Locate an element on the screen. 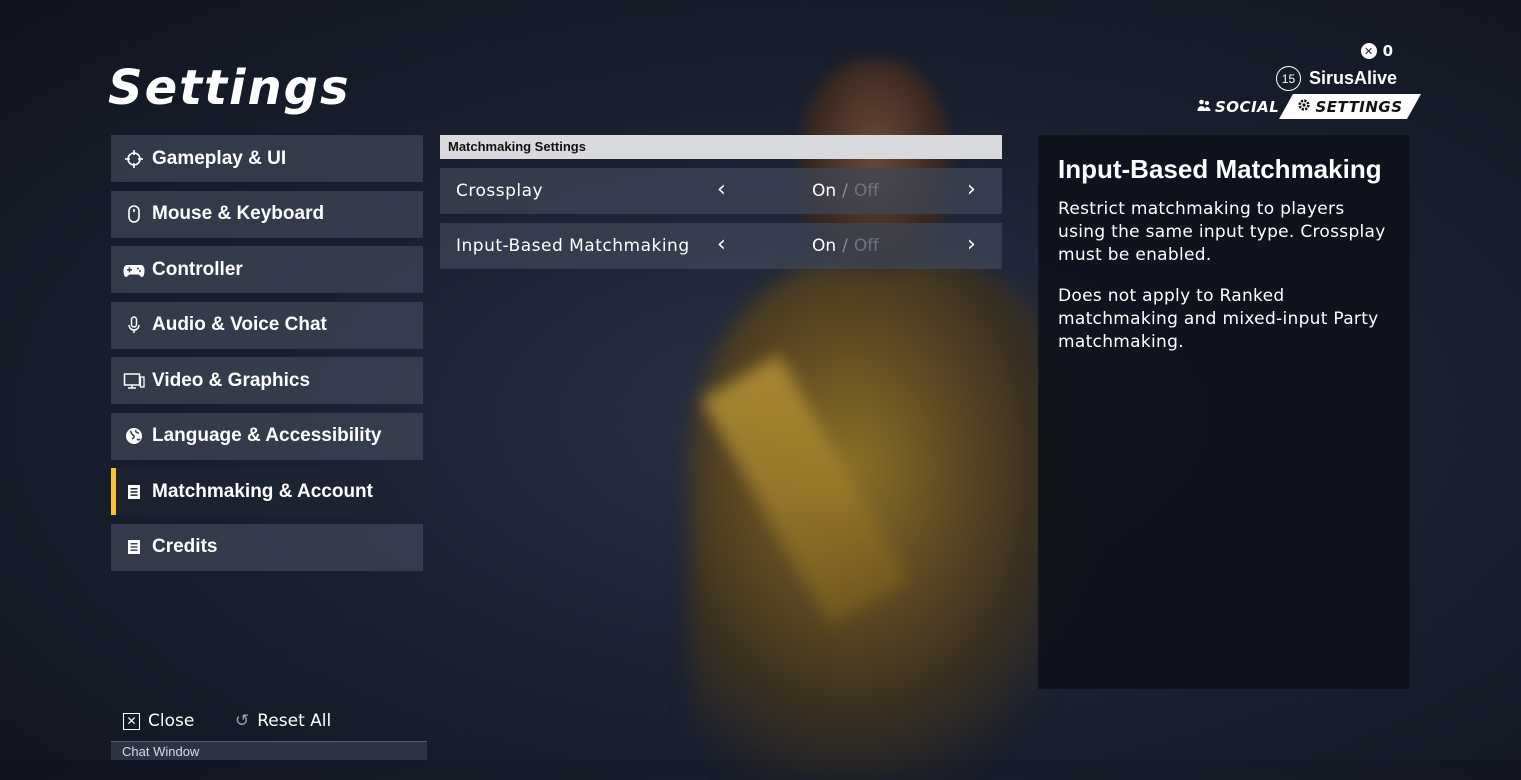  sidebar-item-audio-voice-chat: Audio & Voice Chat is located at coordinates (267, 325).